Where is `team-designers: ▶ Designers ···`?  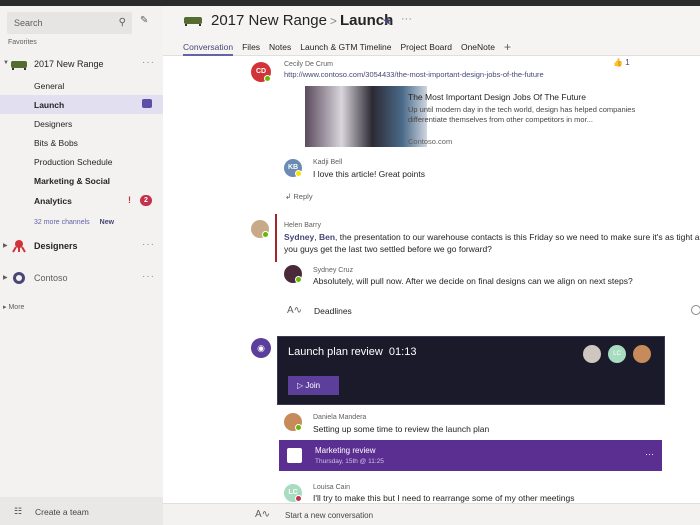
team-designers: ▶ Designers ··· is located at coordinates (81, 247).